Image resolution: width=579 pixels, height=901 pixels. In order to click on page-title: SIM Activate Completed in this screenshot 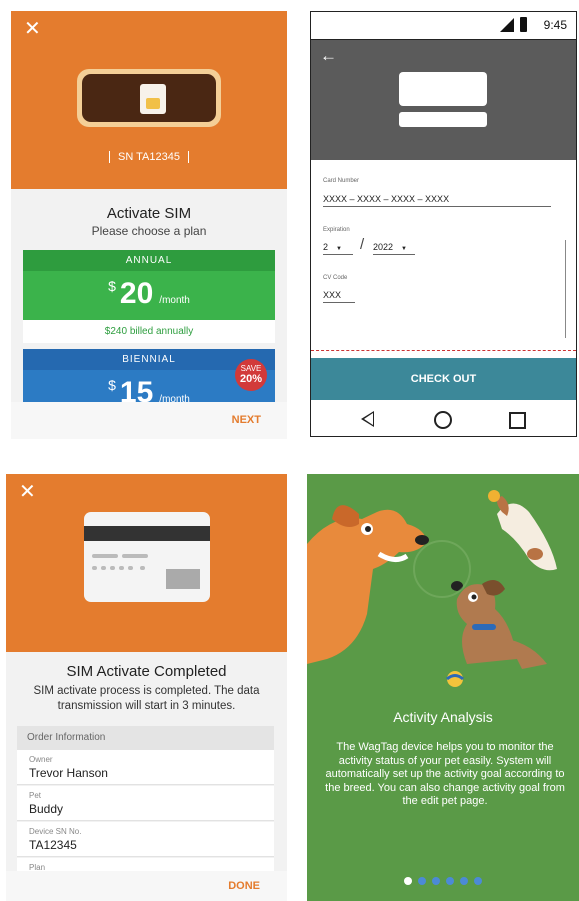, I will do `click(146, 671)`.